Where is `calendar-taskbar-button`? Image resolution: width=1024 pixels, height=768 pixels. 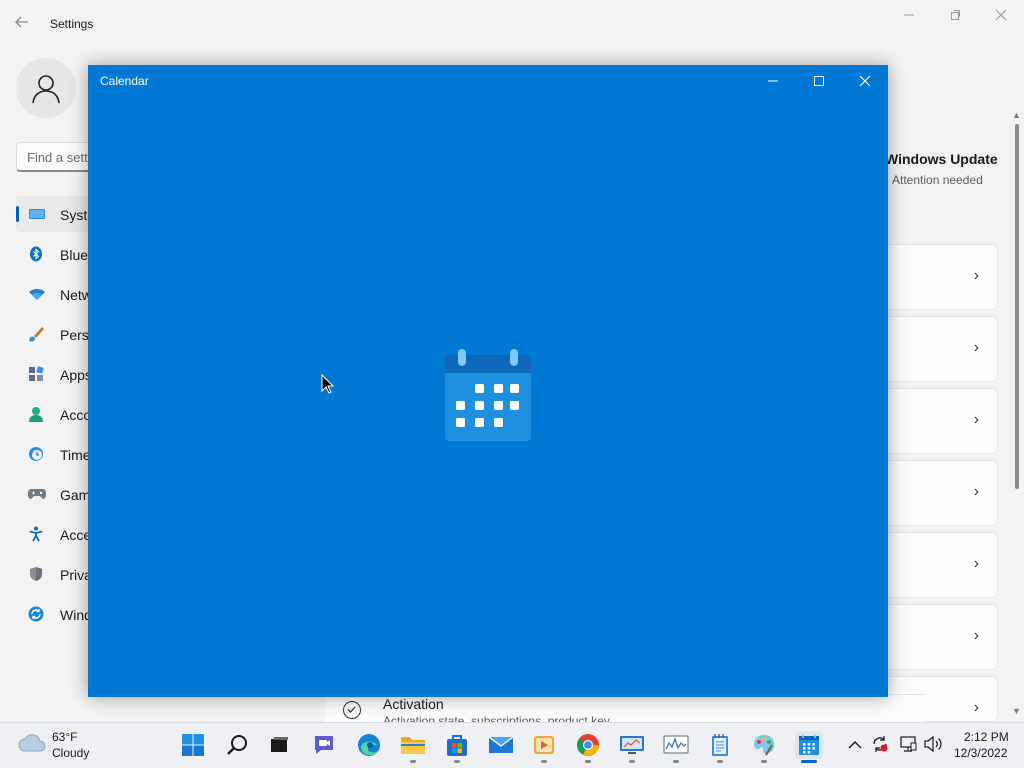
calendar-taskbar-button is located at coordinates (809, 745).